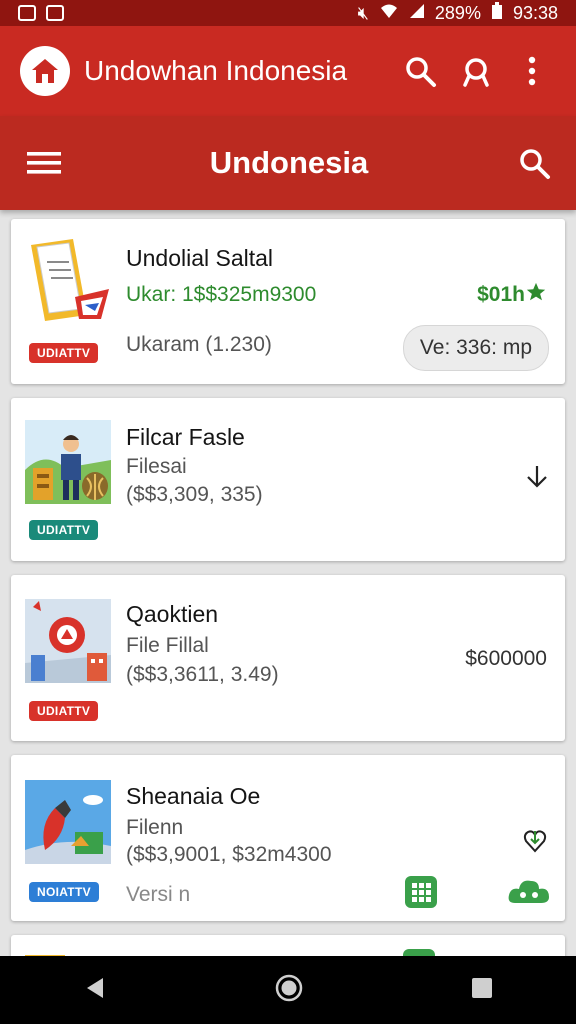  I want to click on battery-icon, so click(497, 13).